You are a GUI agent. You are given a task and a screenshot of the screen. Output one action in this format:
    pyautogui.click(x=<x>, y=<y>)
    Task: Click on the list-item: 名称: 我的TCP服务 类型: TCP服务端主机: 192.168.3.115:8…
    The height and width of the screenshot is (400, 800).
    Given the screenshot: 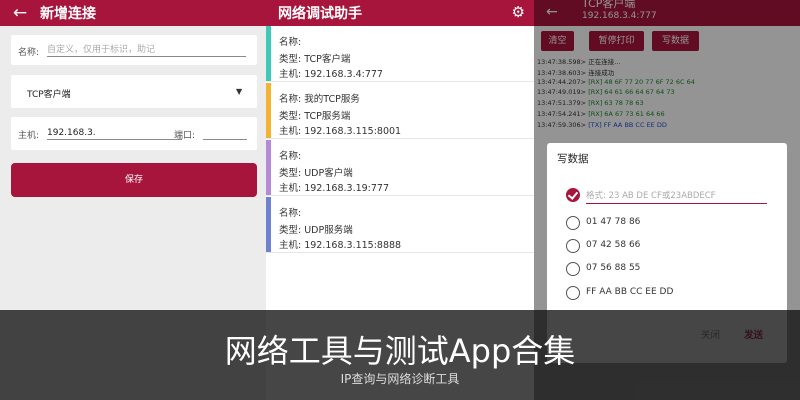 What is the action you would take?
    pyautogui.click(x=400, y=111)
    